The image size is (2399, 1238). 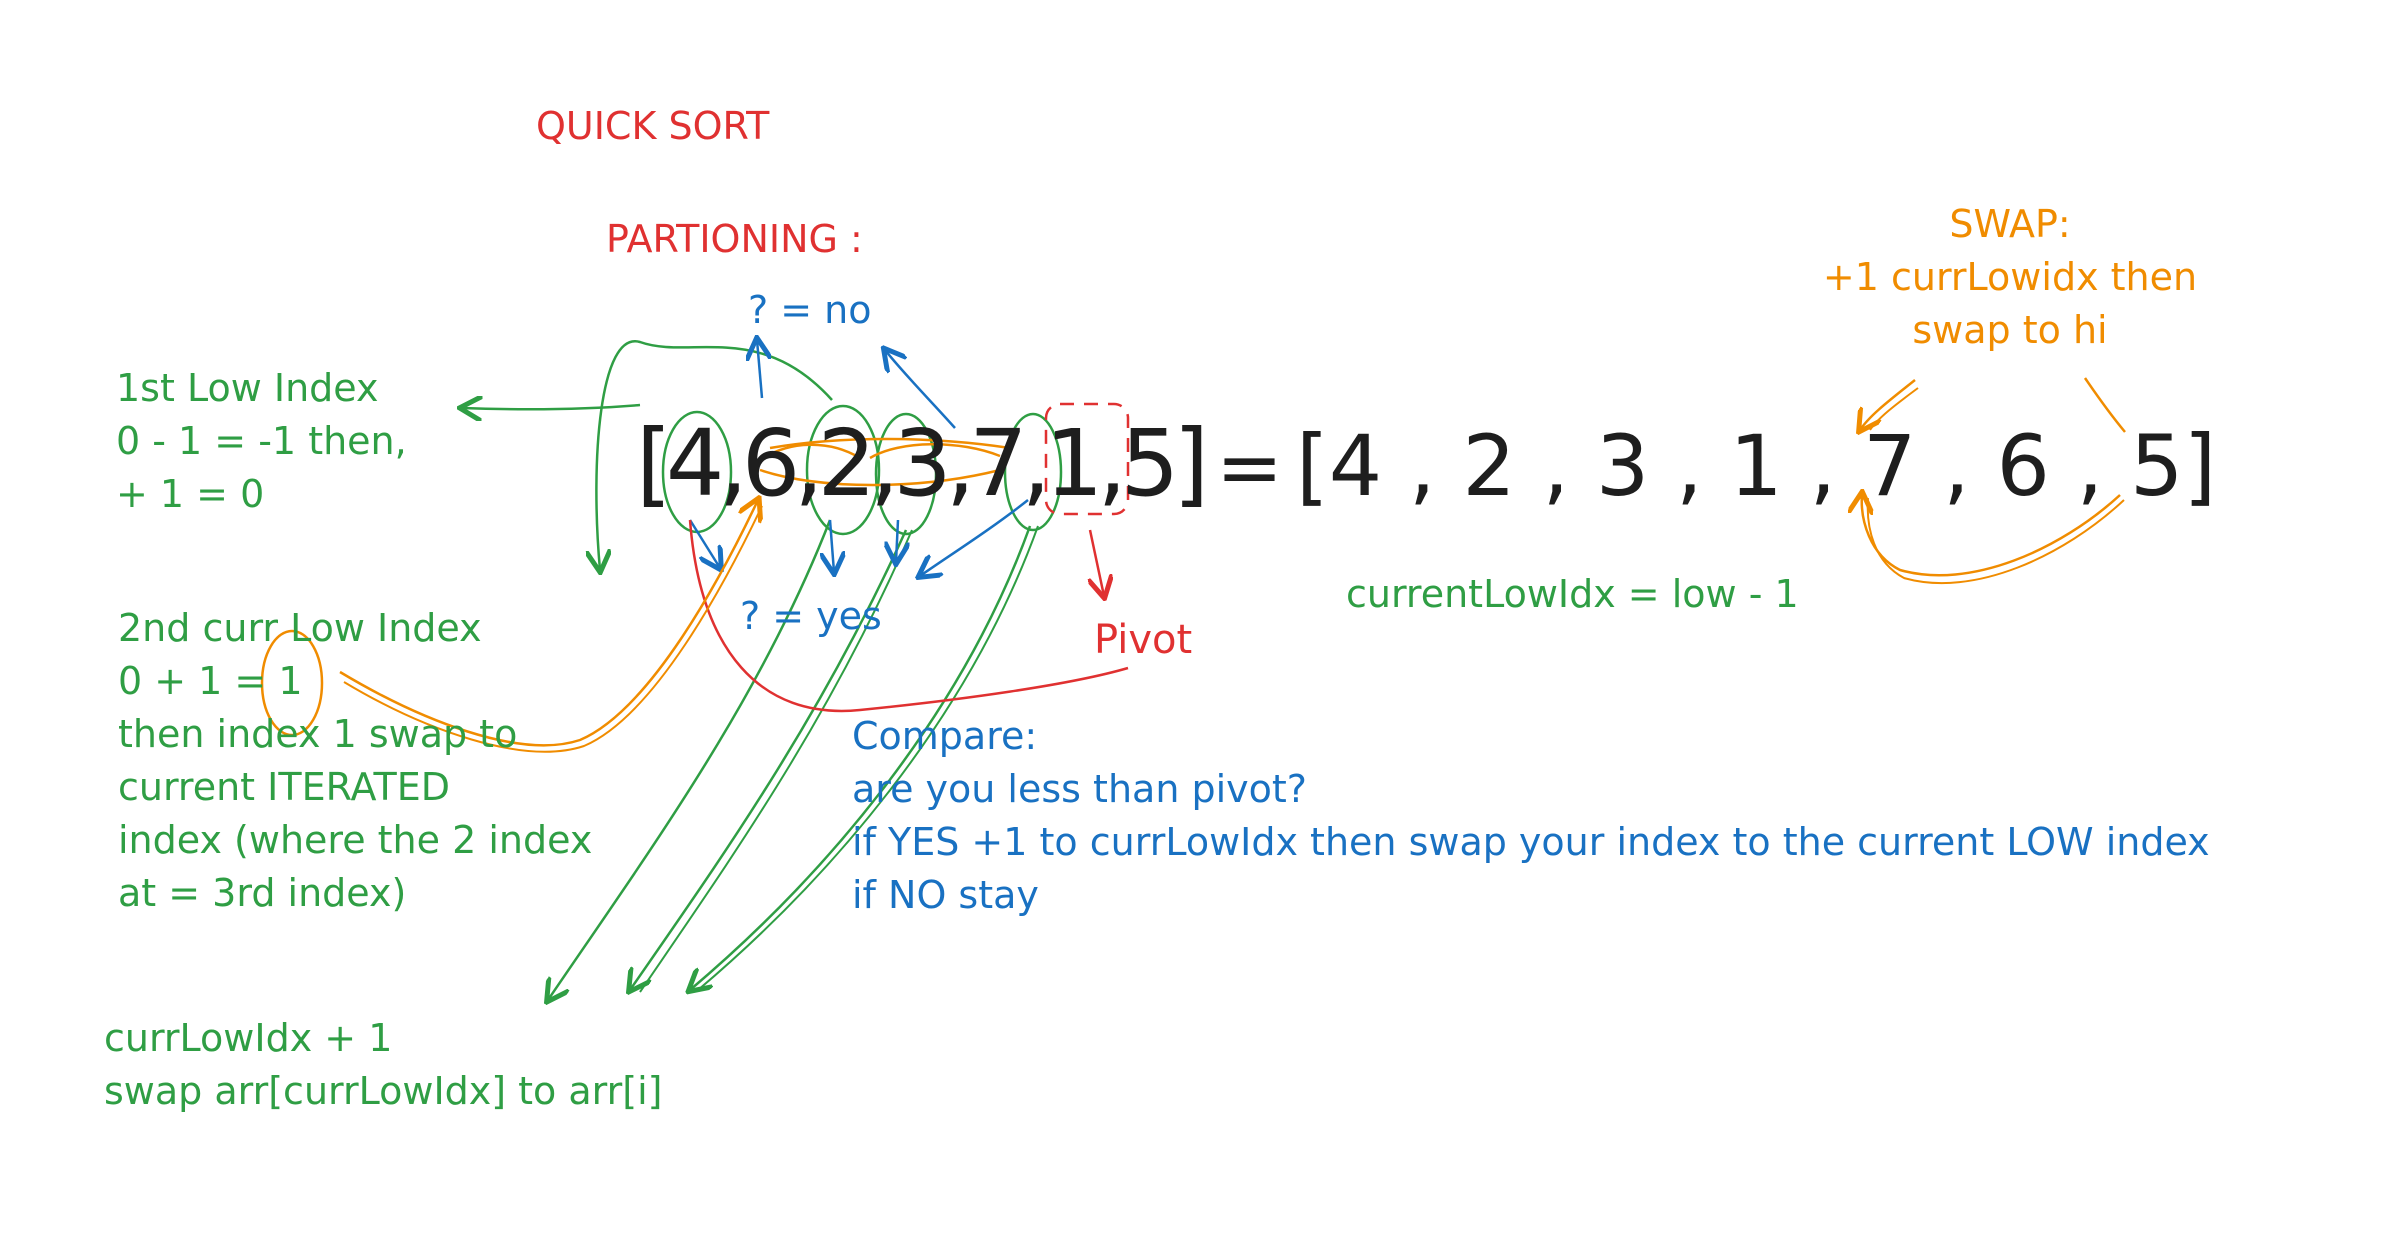 What do you see at coordinates (2010, 224) in the screenshot?
I see `note-line: SWAP:` at bounding box center [2010, 224].